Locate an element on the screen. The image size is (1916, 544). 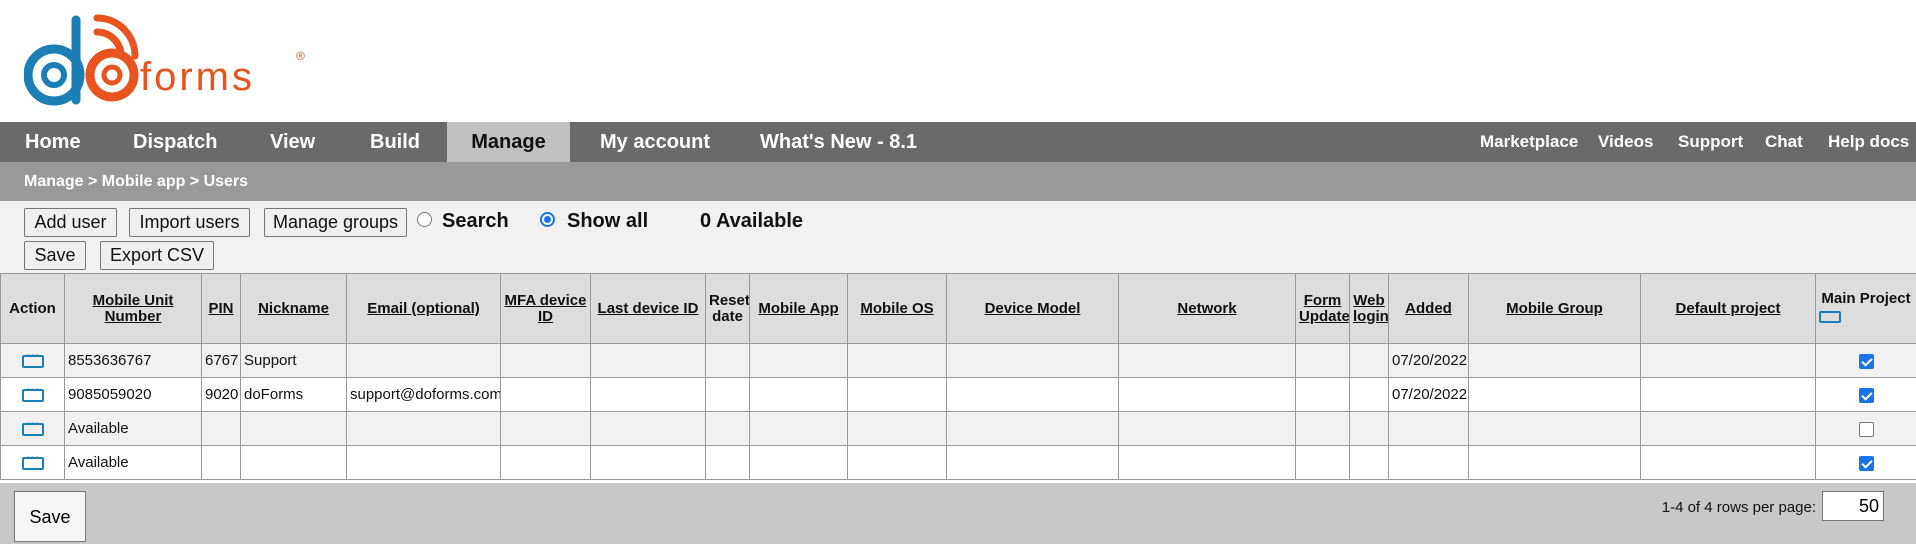
col-mobile-os: Mobile OS is located at coordinates (897, 308).